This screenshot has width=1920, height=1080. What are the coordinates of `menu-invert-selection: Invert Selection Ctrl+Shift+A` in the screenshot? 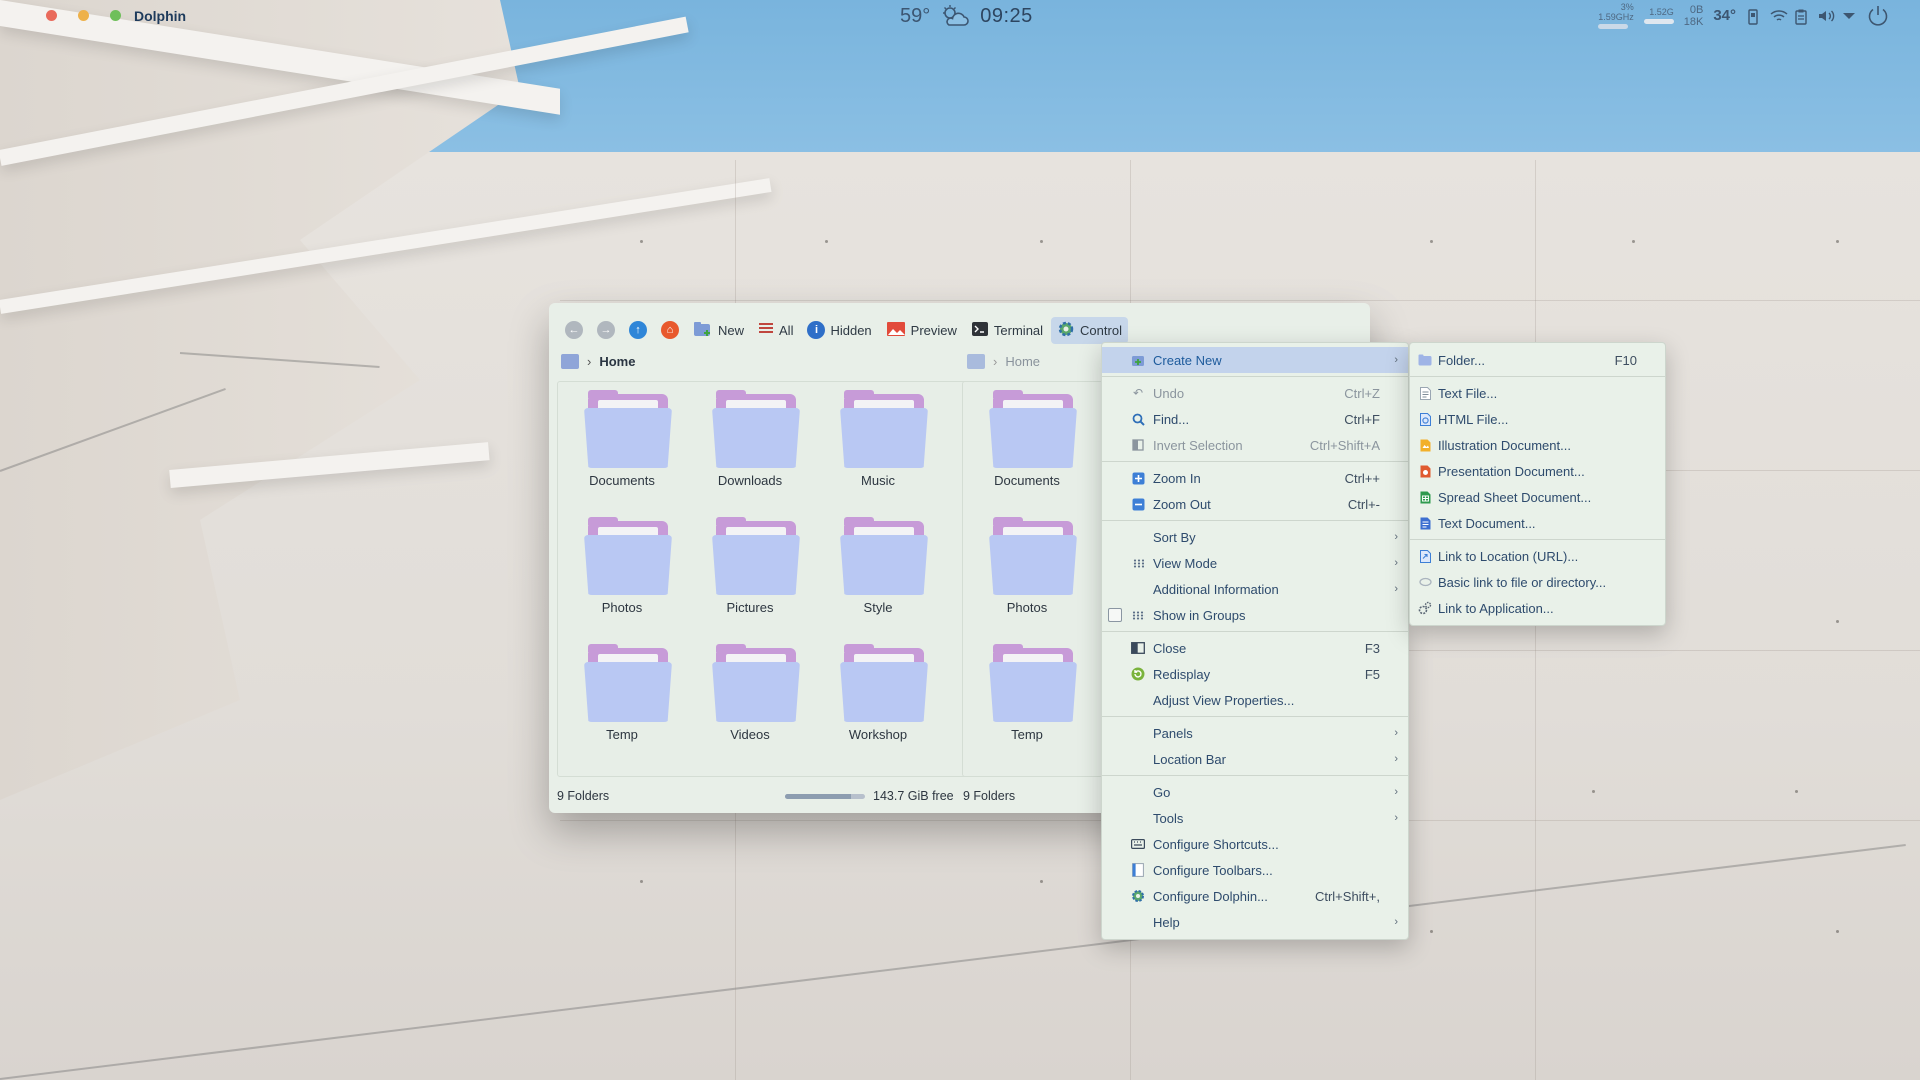 It's located at (1255, 445).